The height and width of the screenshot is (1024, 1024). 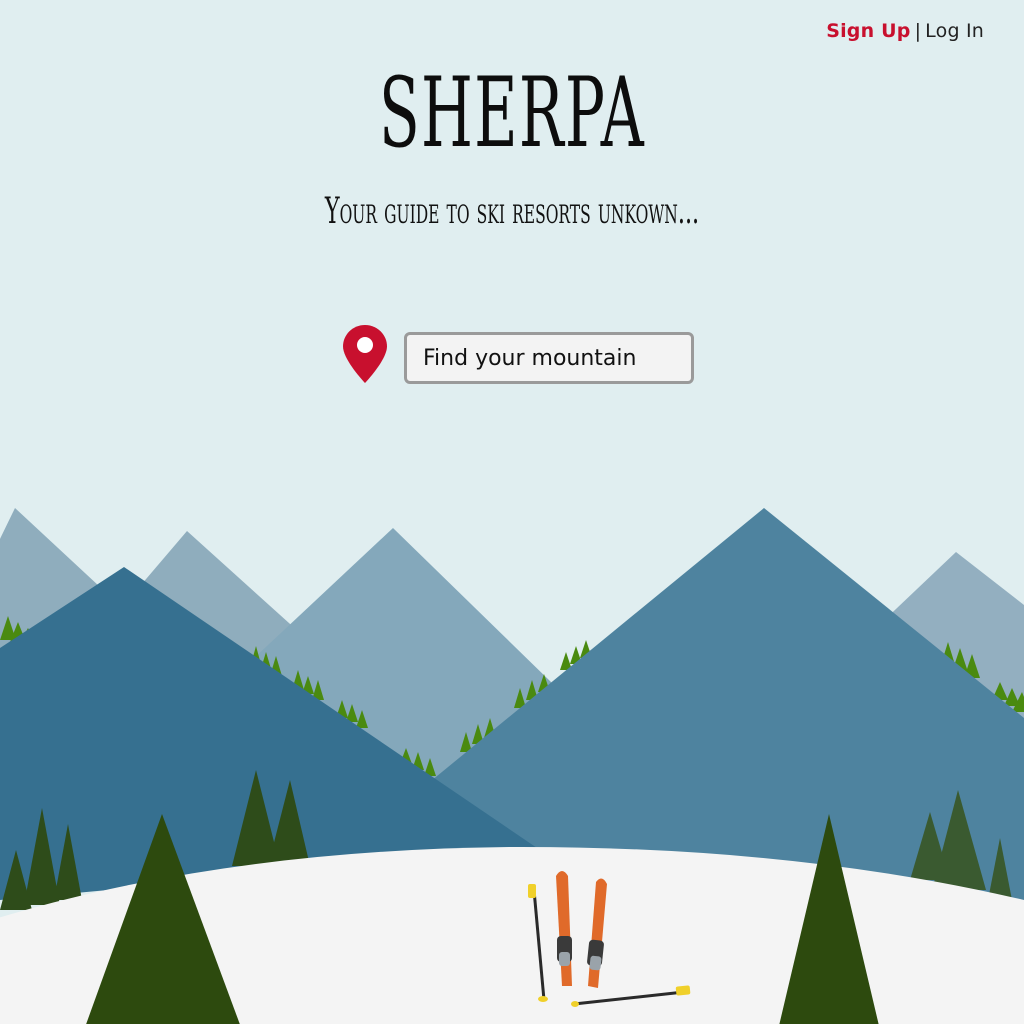 I want to click on log-in-link: Log In, so click(x=954, y=31).